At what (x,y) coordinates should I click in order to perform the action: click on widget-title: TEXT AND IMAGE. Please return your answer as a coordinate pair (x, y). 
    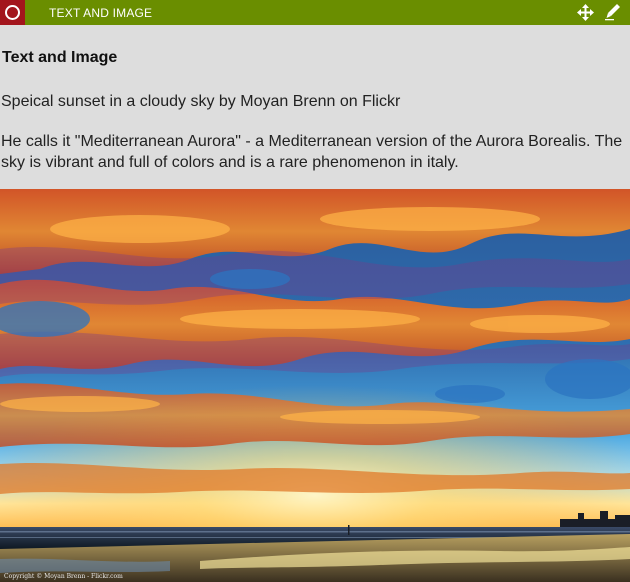
    Looking at the image, I should click on (101, 13).